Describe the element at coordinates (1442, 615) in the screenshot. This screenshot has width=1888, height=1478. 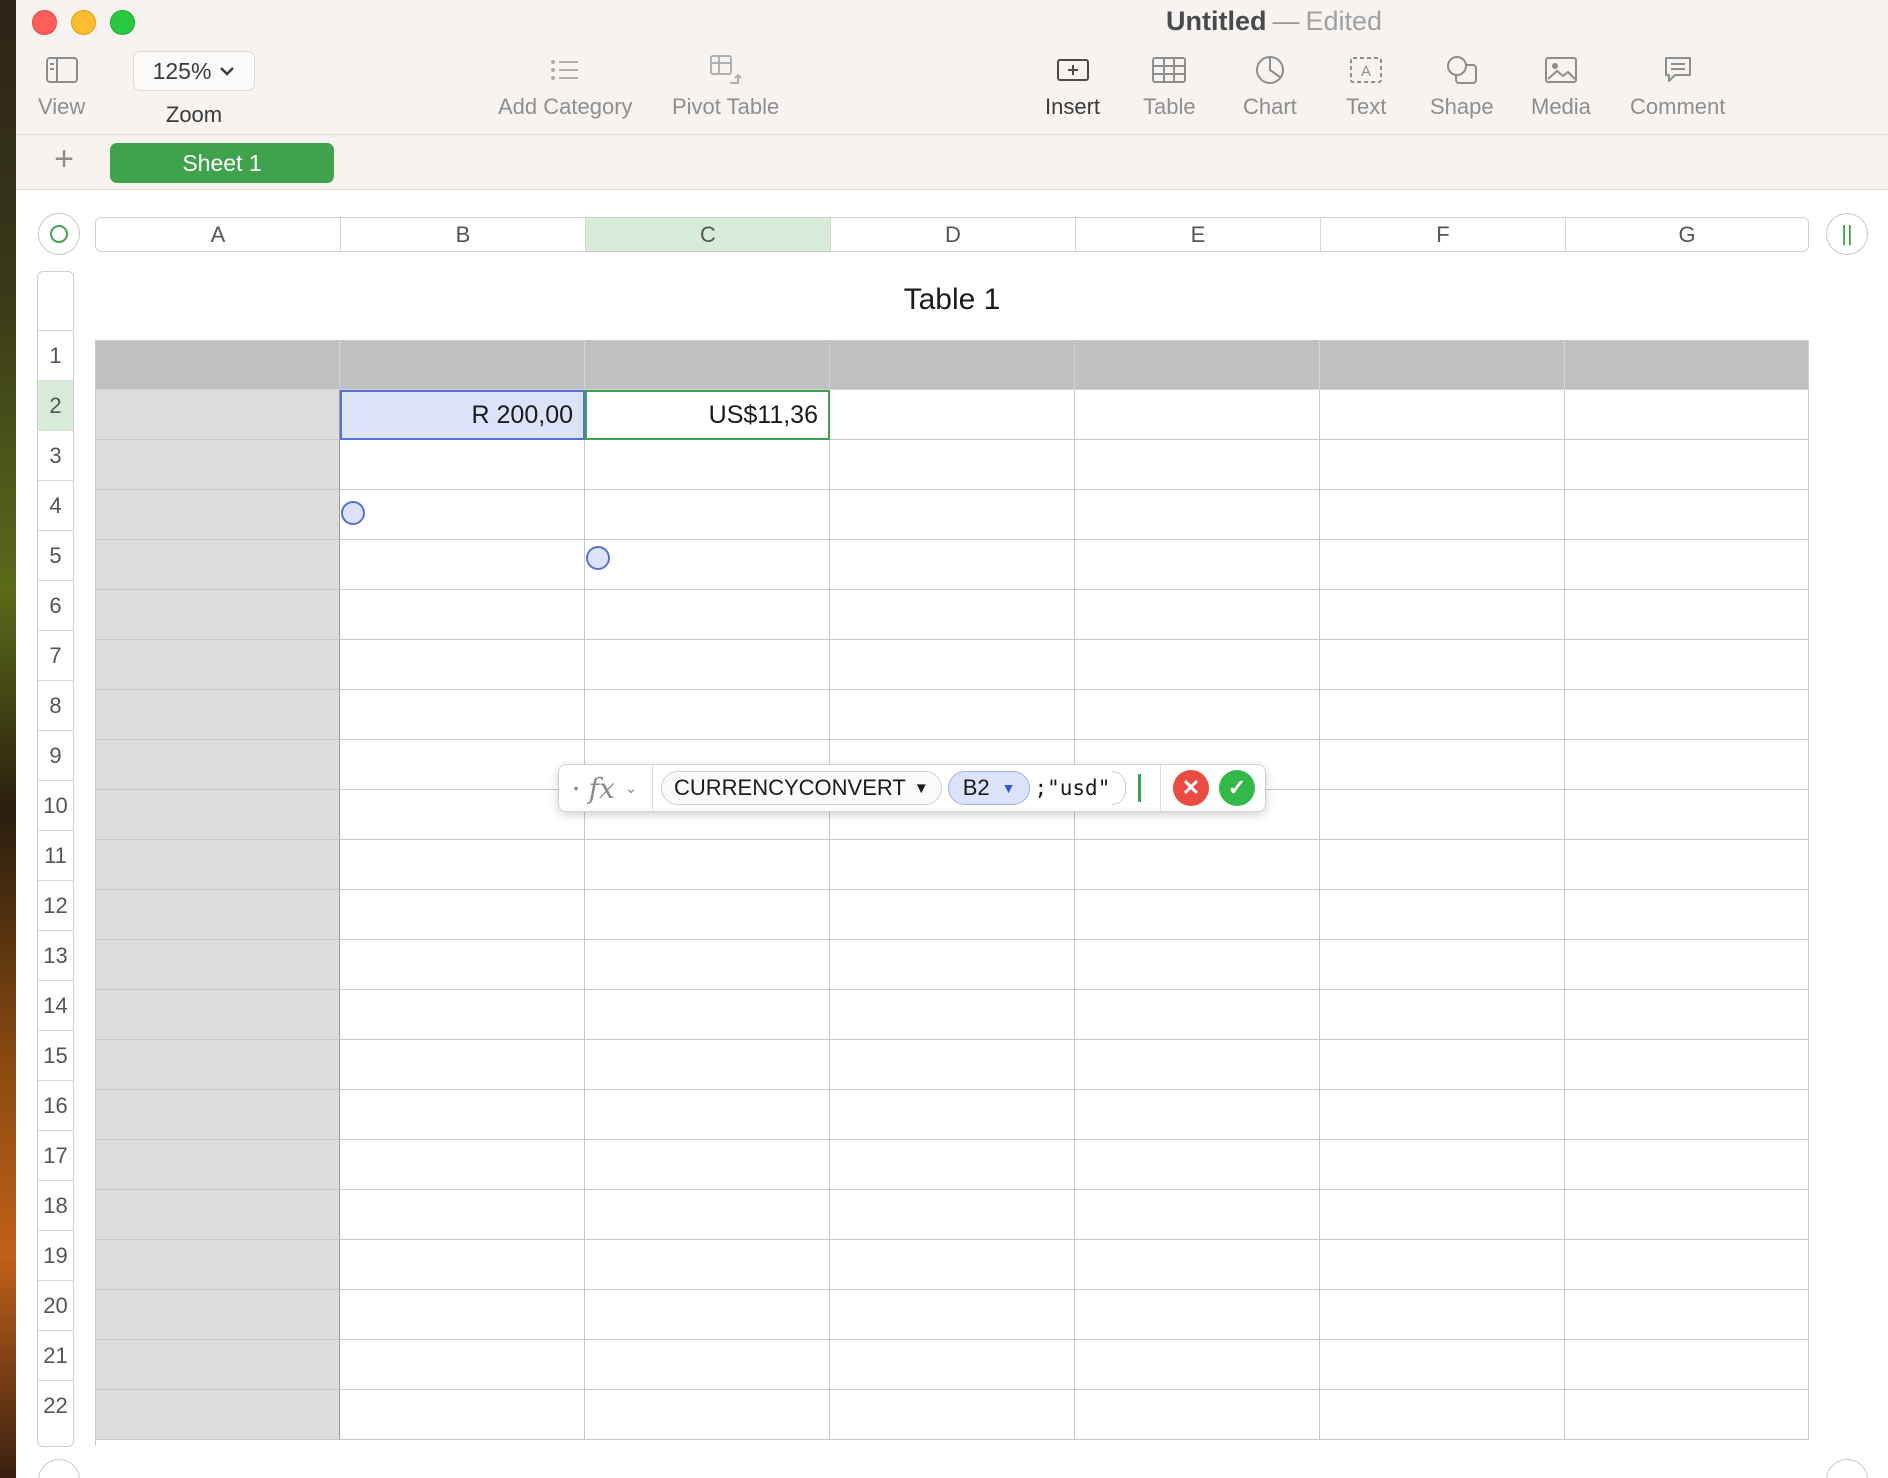
I see `cell-f6` at that location.